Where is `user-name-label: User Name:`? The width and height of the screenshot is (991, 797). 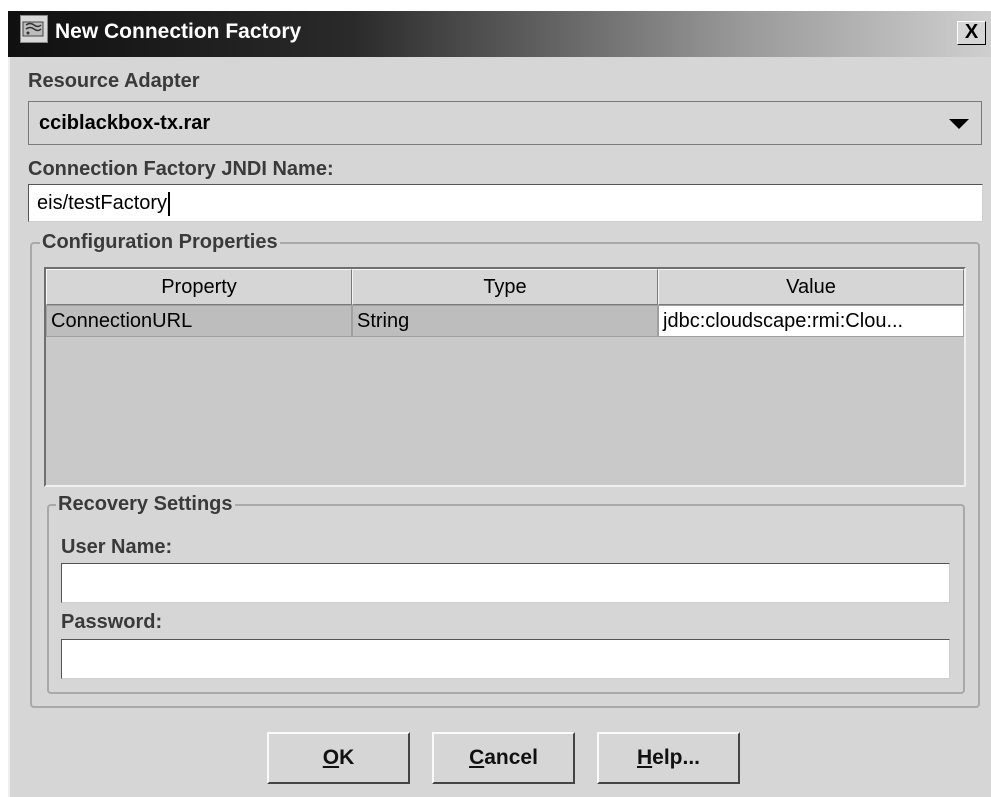 user-name-label: User Name: is located at coordinates (117, 547).